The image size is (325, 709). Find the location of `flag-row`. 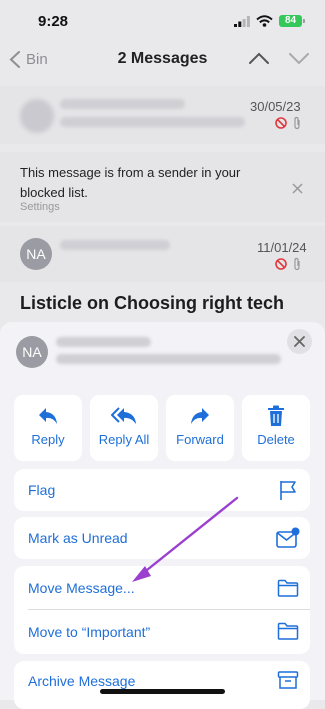

flag-row is located at coordinates (162, 490).